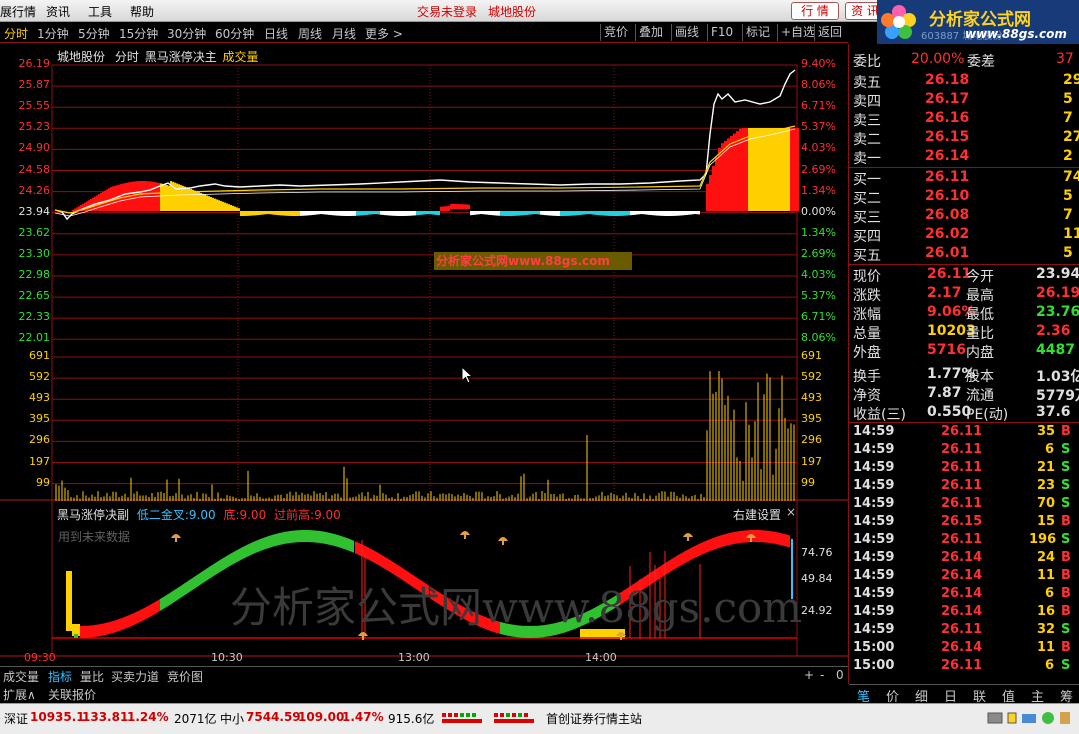 The height and width of the screenshot is (734, 1079). I want to click on chart-indicator-name: 黑马涨停决主, so click(180, 57).